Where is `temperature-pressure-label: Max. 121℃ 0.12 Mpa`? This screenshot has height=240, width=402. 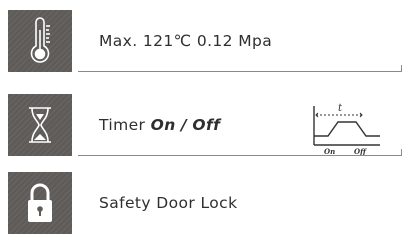 temperature-pressure-label: Max. 121℃ 0.12 Mpa is located at coordinates (186, 41).